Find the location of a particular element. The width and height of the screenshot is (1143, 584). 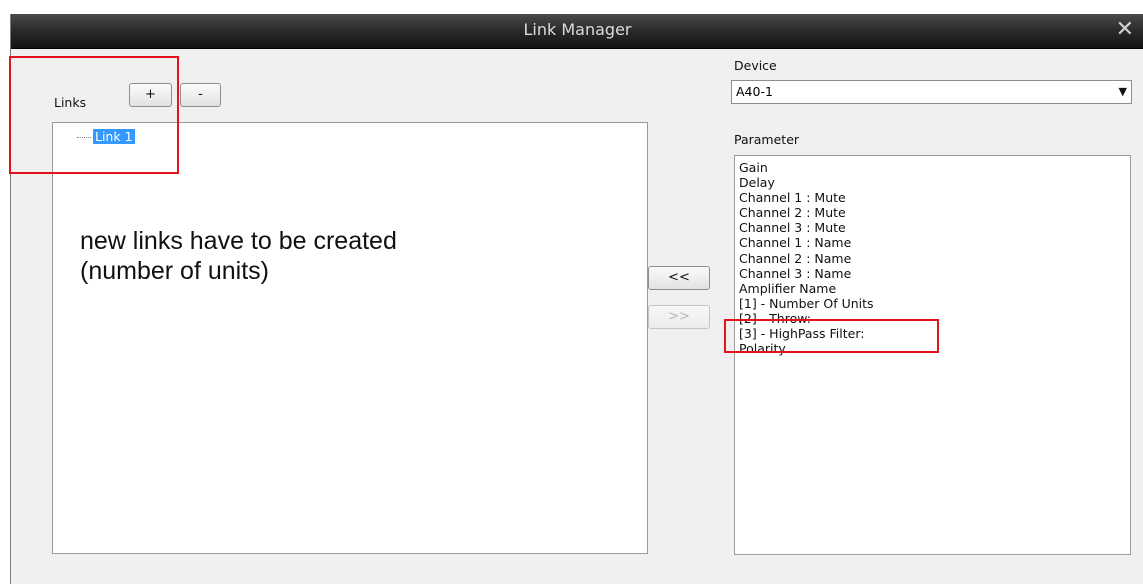

tree-item-link-1: Link 1 is located at coordinates (106, 136).